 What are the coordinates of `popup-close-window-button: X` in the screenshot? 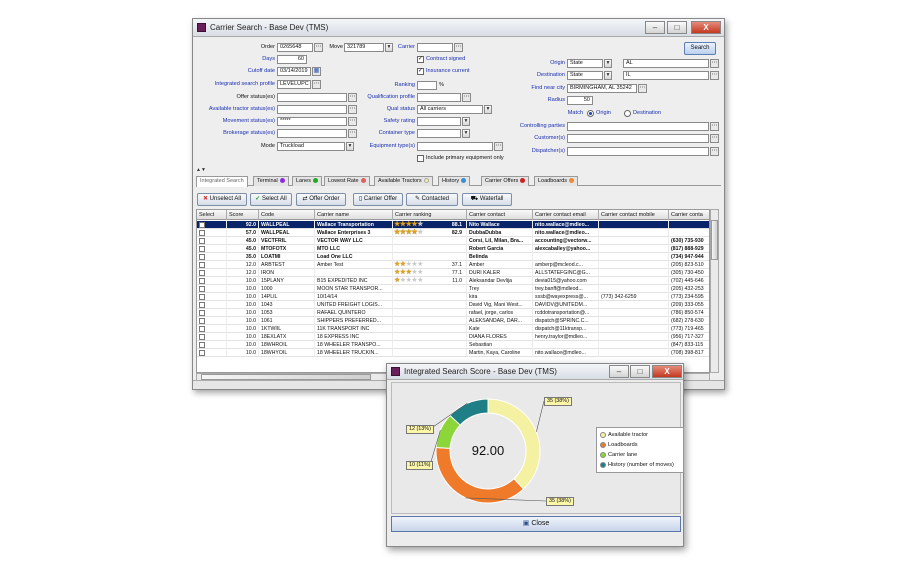 It's located at (667, 371).